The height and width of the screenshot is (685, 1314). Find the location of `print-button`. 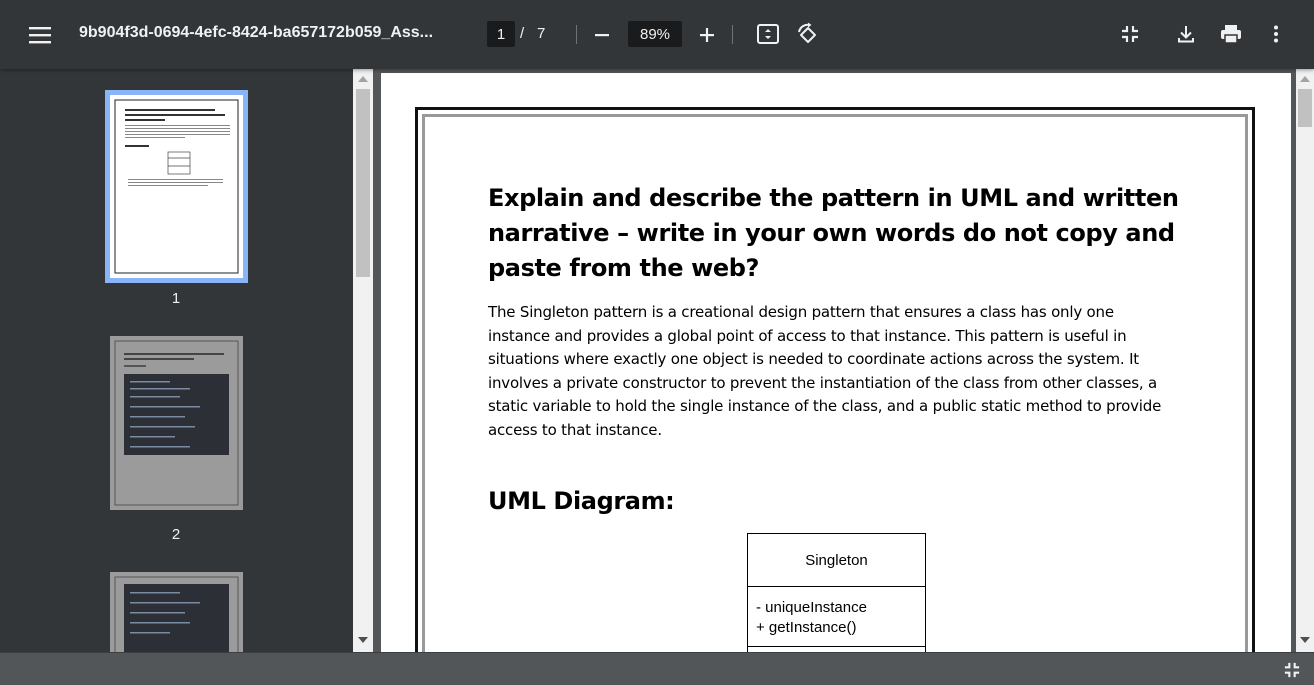

print-button is located at coordinates (1231, 34).